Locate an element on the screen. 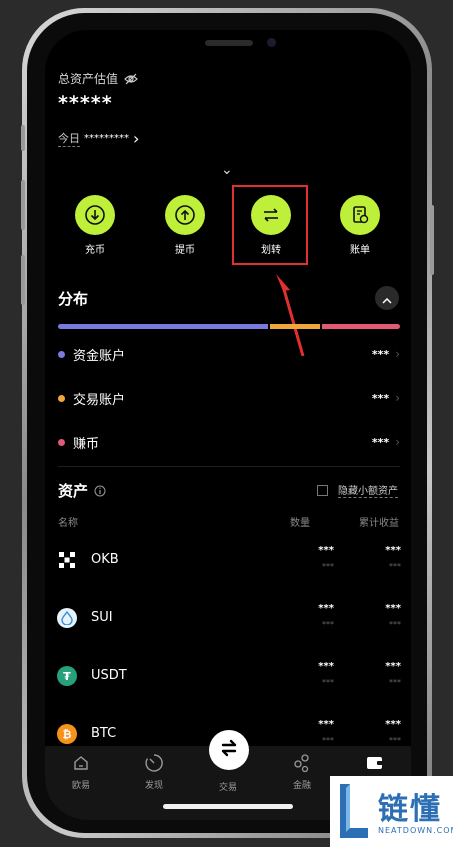  total-assets-label: 总资产估值 is located at coordinates (88, 79).